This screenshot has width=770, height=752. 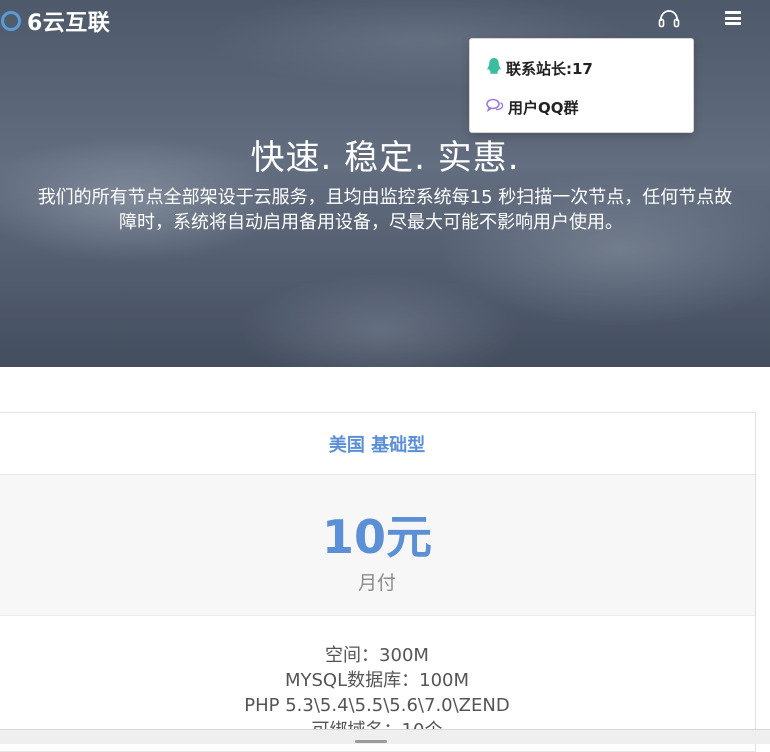 What do you see at coordinates (69, 23) in the screenshot?
I see `logo-text: 6云互联` at bounding box center [69, 23].